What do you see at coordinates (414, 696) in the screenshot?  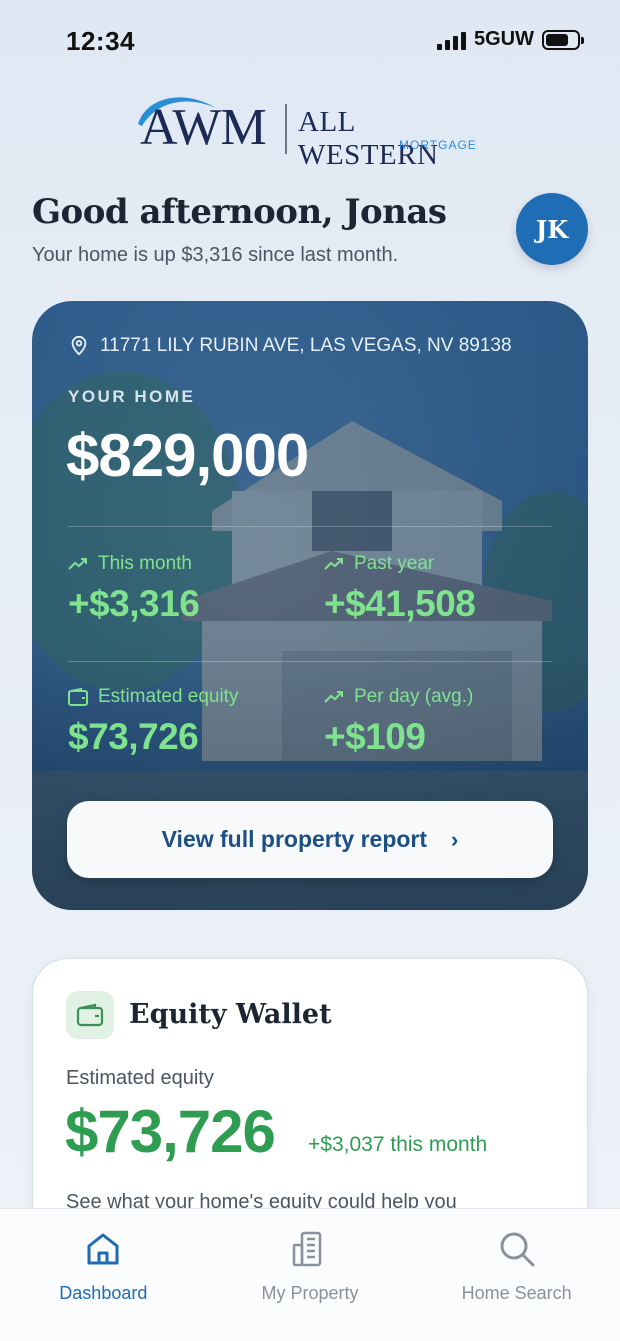 I see `stat-label: Per day (avg.)` at bounding box center [414, 696].